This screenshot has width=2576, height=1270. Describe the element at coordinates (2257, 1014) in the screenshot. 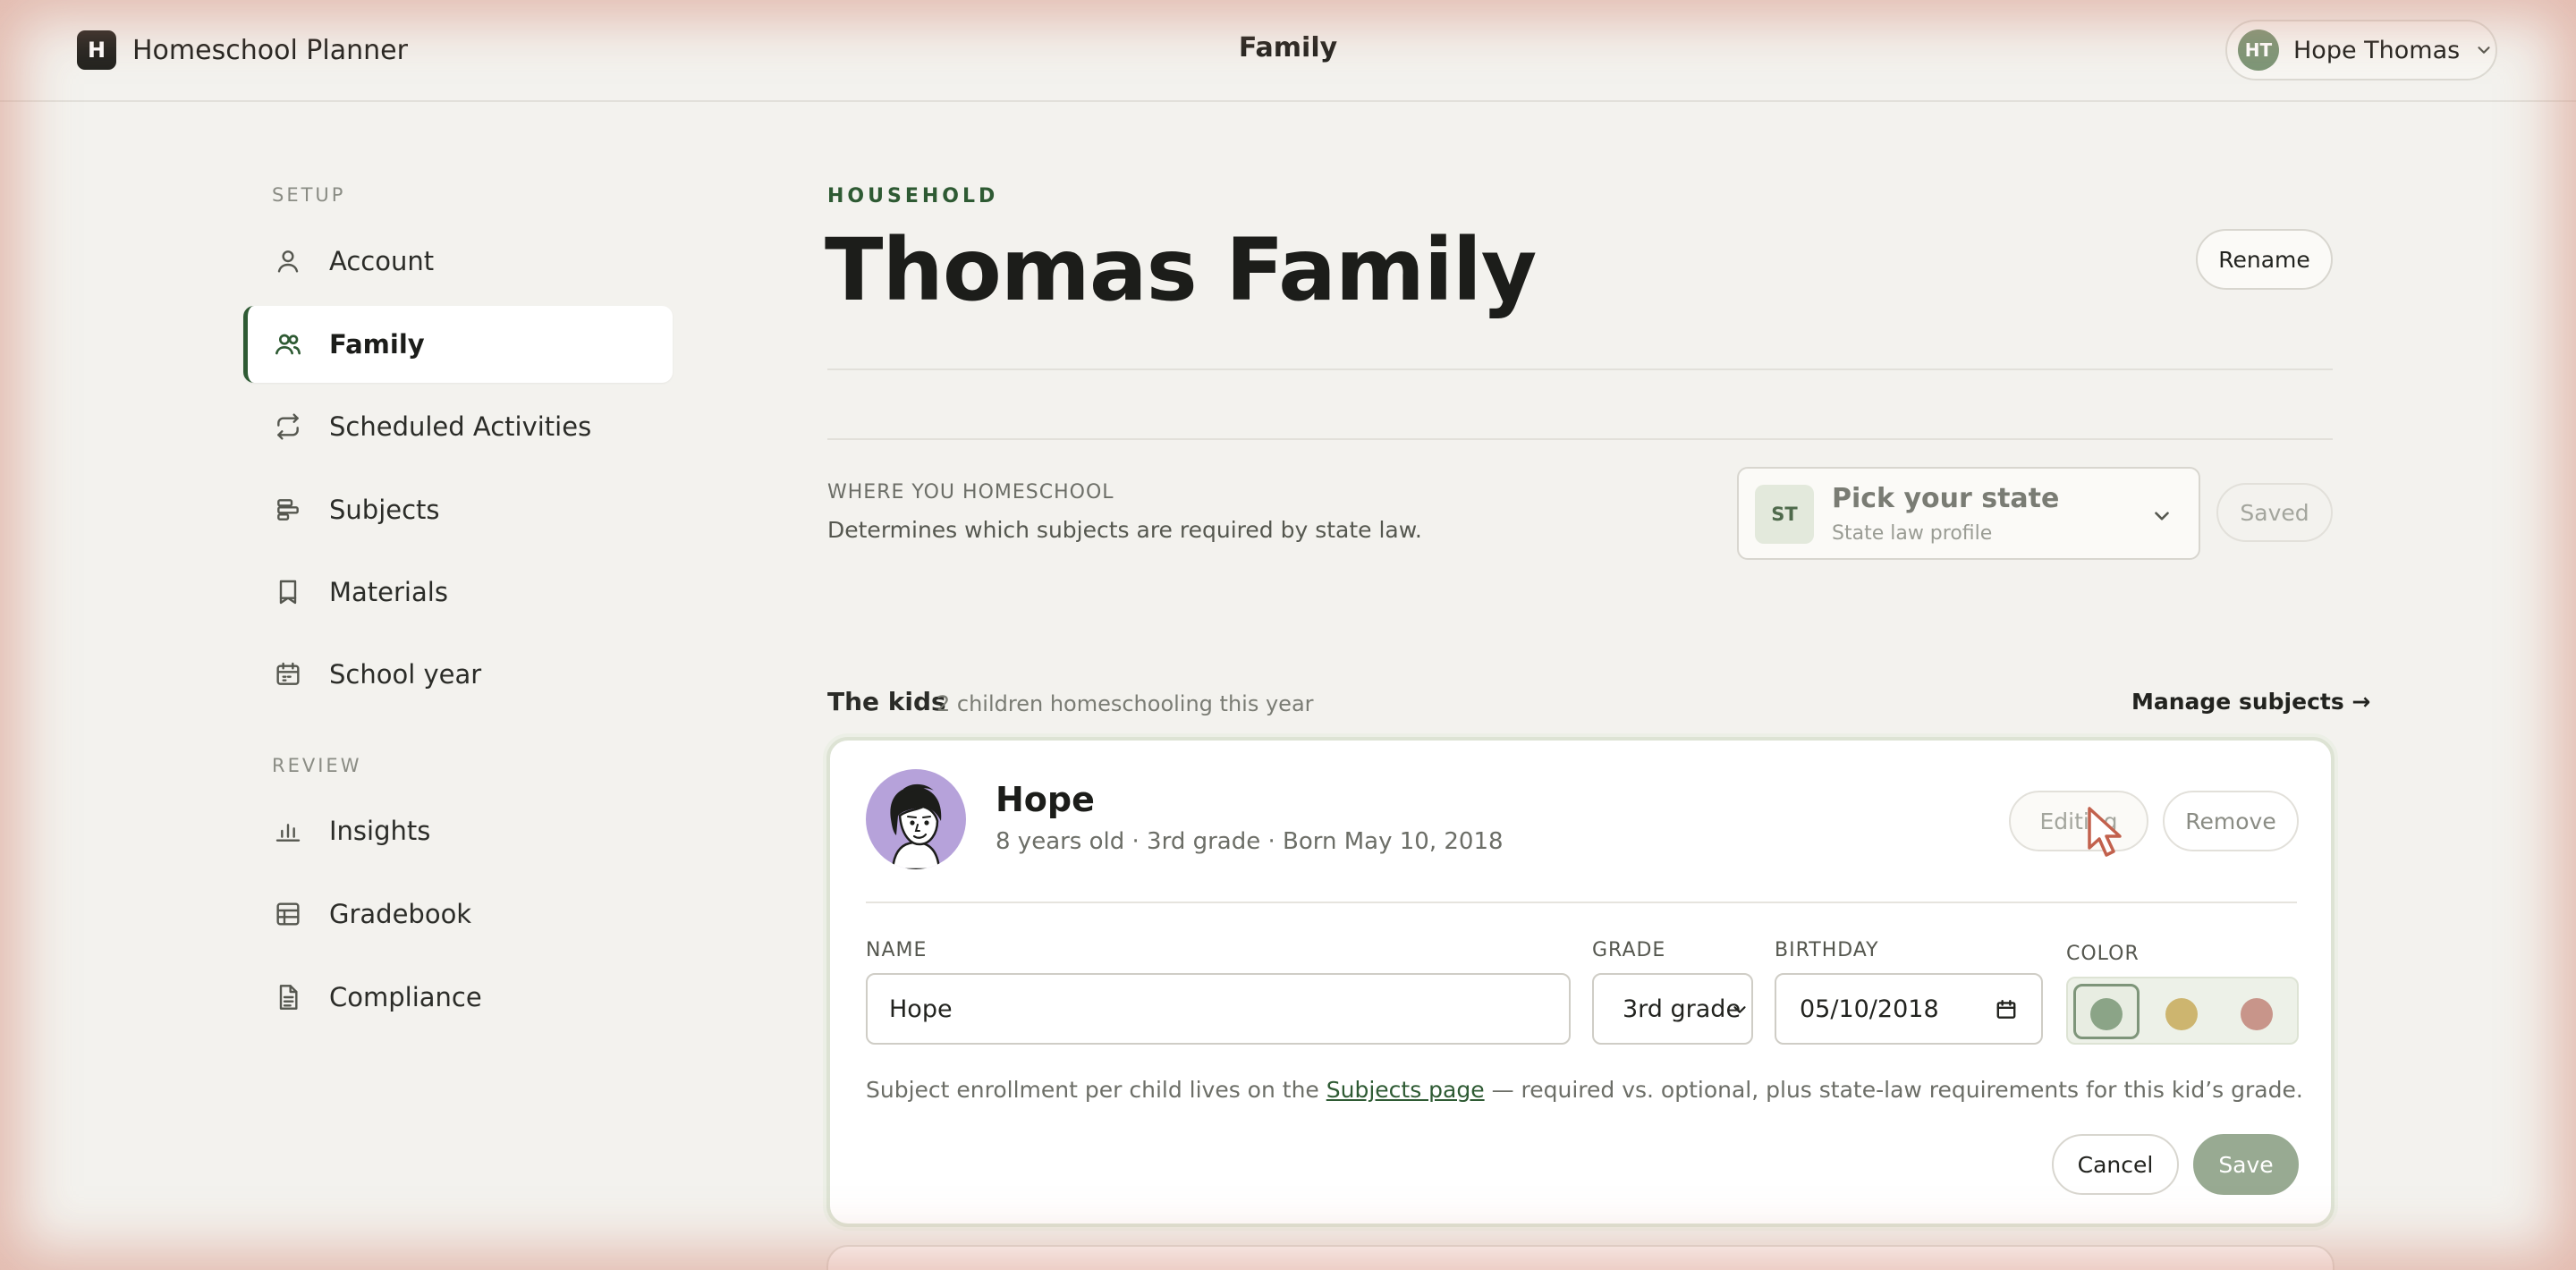

I see `color-swatch-rose` at that location.